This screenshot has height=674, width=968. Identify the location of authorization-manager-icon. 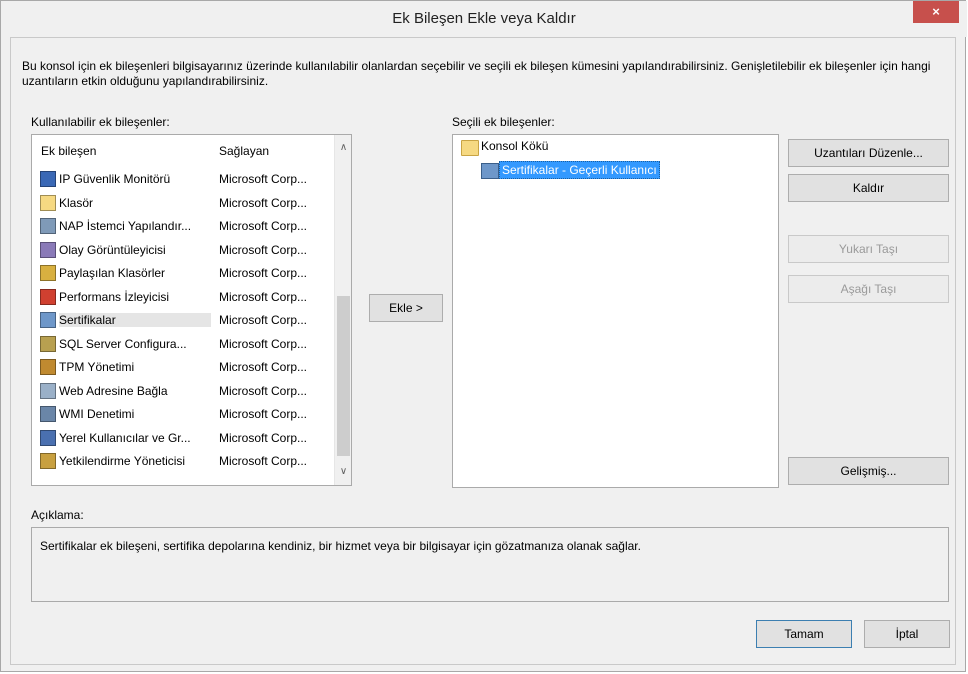
(48, 461).